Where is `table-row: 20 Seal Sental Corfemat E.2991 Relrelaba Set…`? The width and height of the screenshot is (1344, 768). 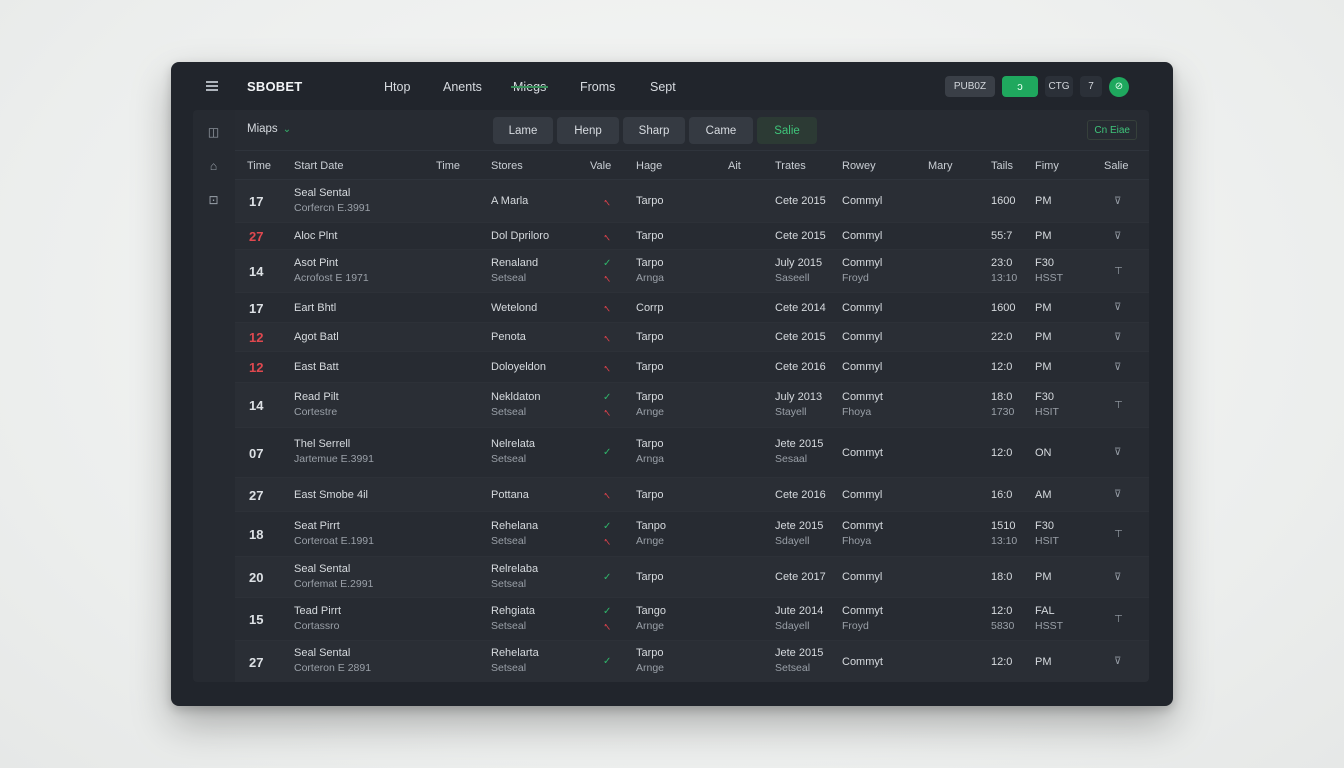 table-row: 20 Seal Sental Corfemat E.2991 Relrelaba Set… is located at coordinates (692, 577).